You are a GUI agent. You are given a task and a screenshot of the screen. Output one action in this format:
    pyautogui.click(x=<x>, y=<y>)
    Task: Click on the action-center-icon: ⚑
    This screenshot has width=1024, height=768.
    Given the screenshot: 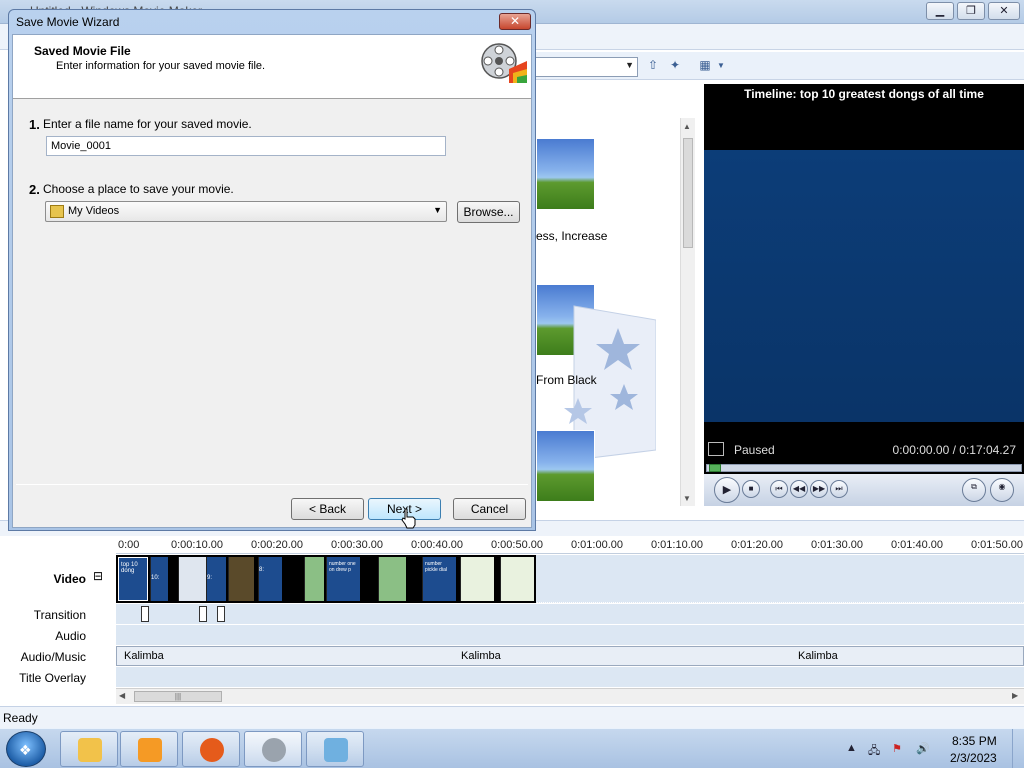 What is the action you would take?
    pyautogui.click(x=897, y=748)
    